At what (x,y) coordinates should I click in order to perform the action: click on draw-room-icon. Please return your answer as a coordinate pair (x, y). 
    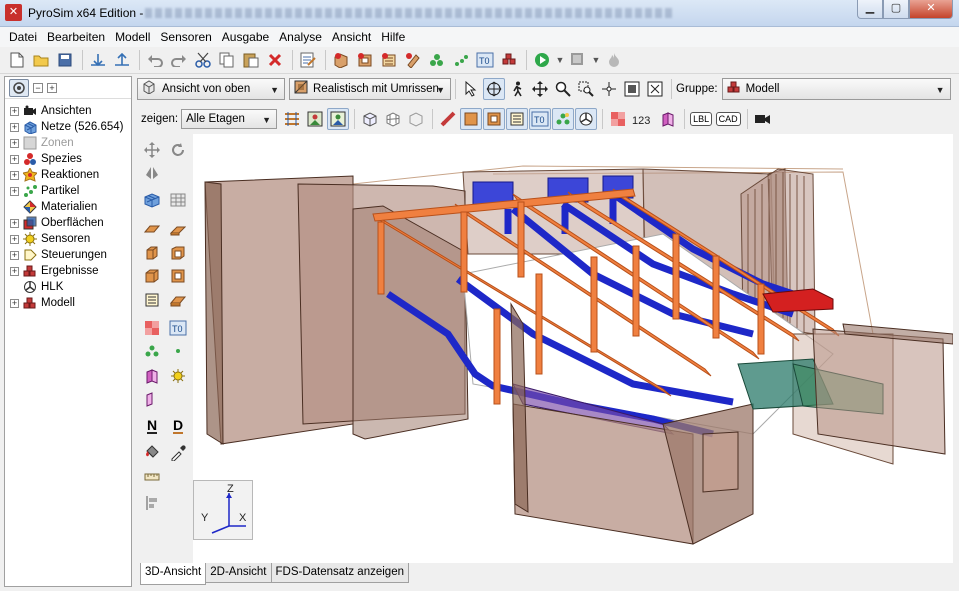
    Looking at the image, I should click on (178, 253).